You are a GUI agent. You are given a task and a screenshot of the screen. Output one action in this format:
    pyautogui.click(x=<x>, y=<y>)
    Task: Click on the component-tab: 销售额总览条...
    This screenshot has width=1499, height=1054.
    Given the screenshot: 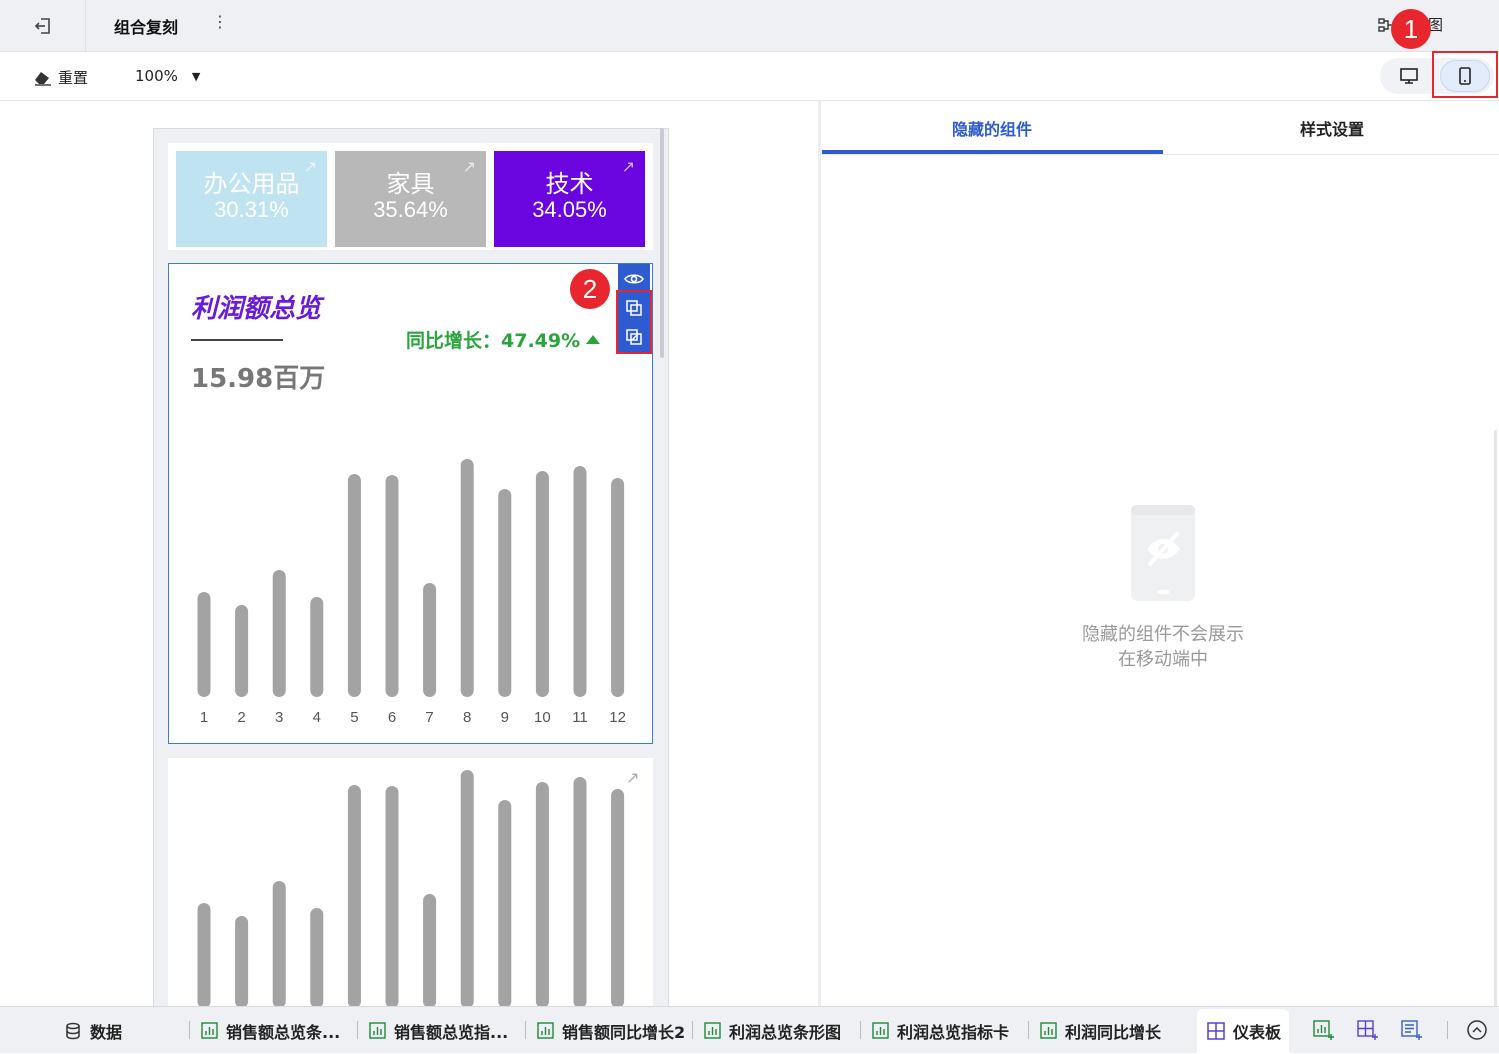 What is the action you would take?
    pyautogui.click(x=270, y=1030)
    